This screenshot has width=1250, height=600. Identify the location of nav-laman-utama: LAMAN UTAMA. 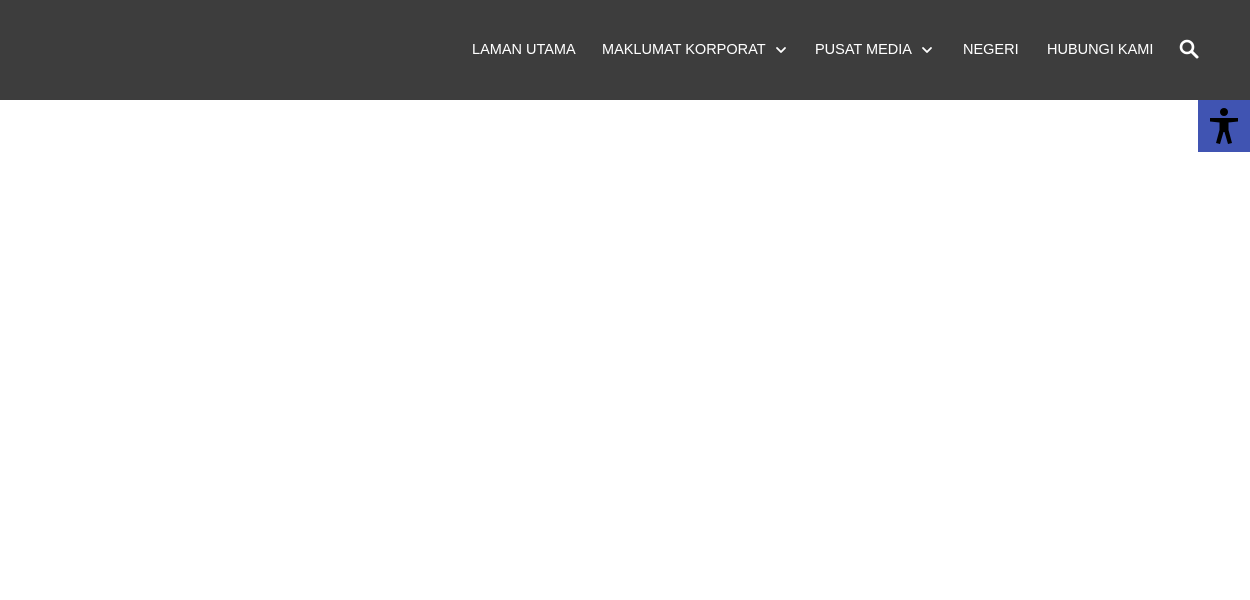
(524, 50).